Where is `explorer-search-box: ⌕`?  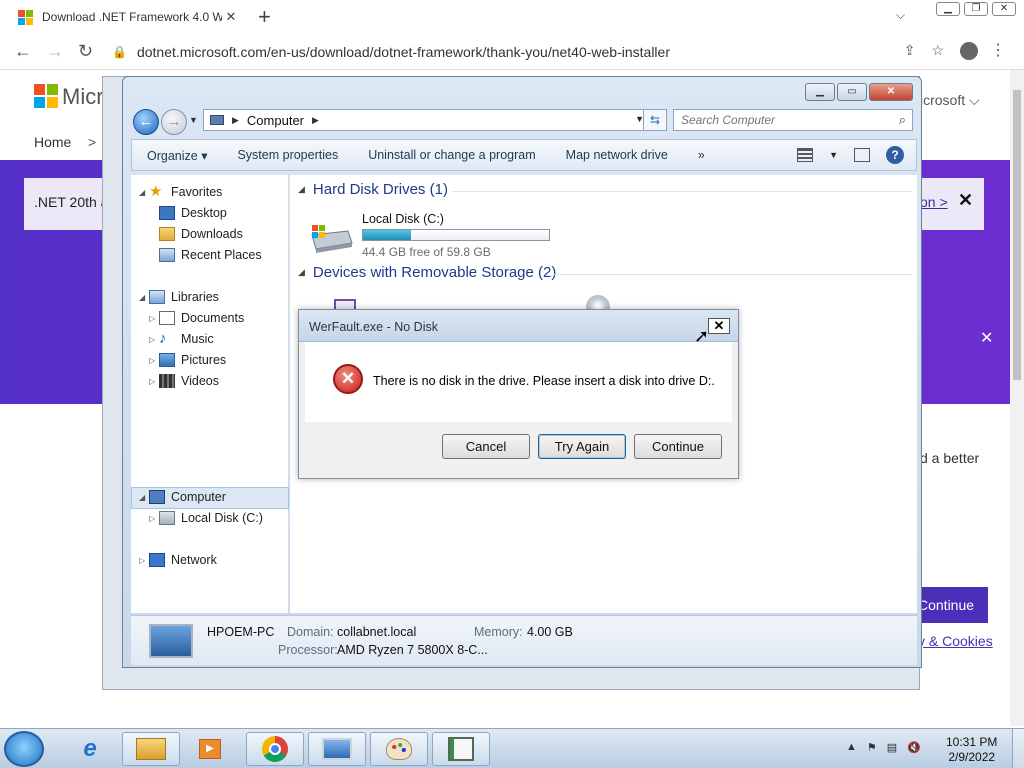
explorer-search-box: ⌕ is located at coordinates (793, 120).